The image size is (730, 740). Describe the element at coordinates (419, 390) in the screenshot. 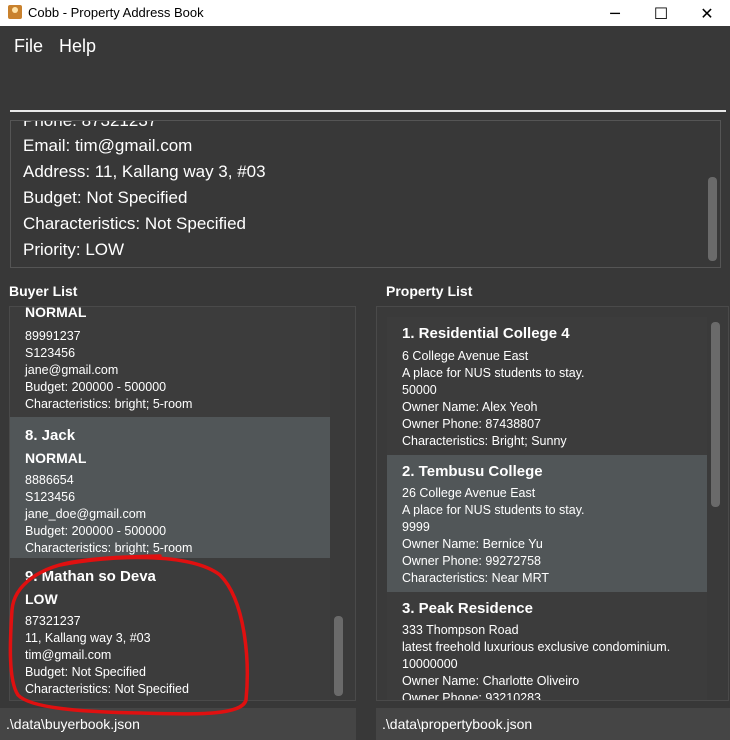

I see `property-price: 50000` at that location.